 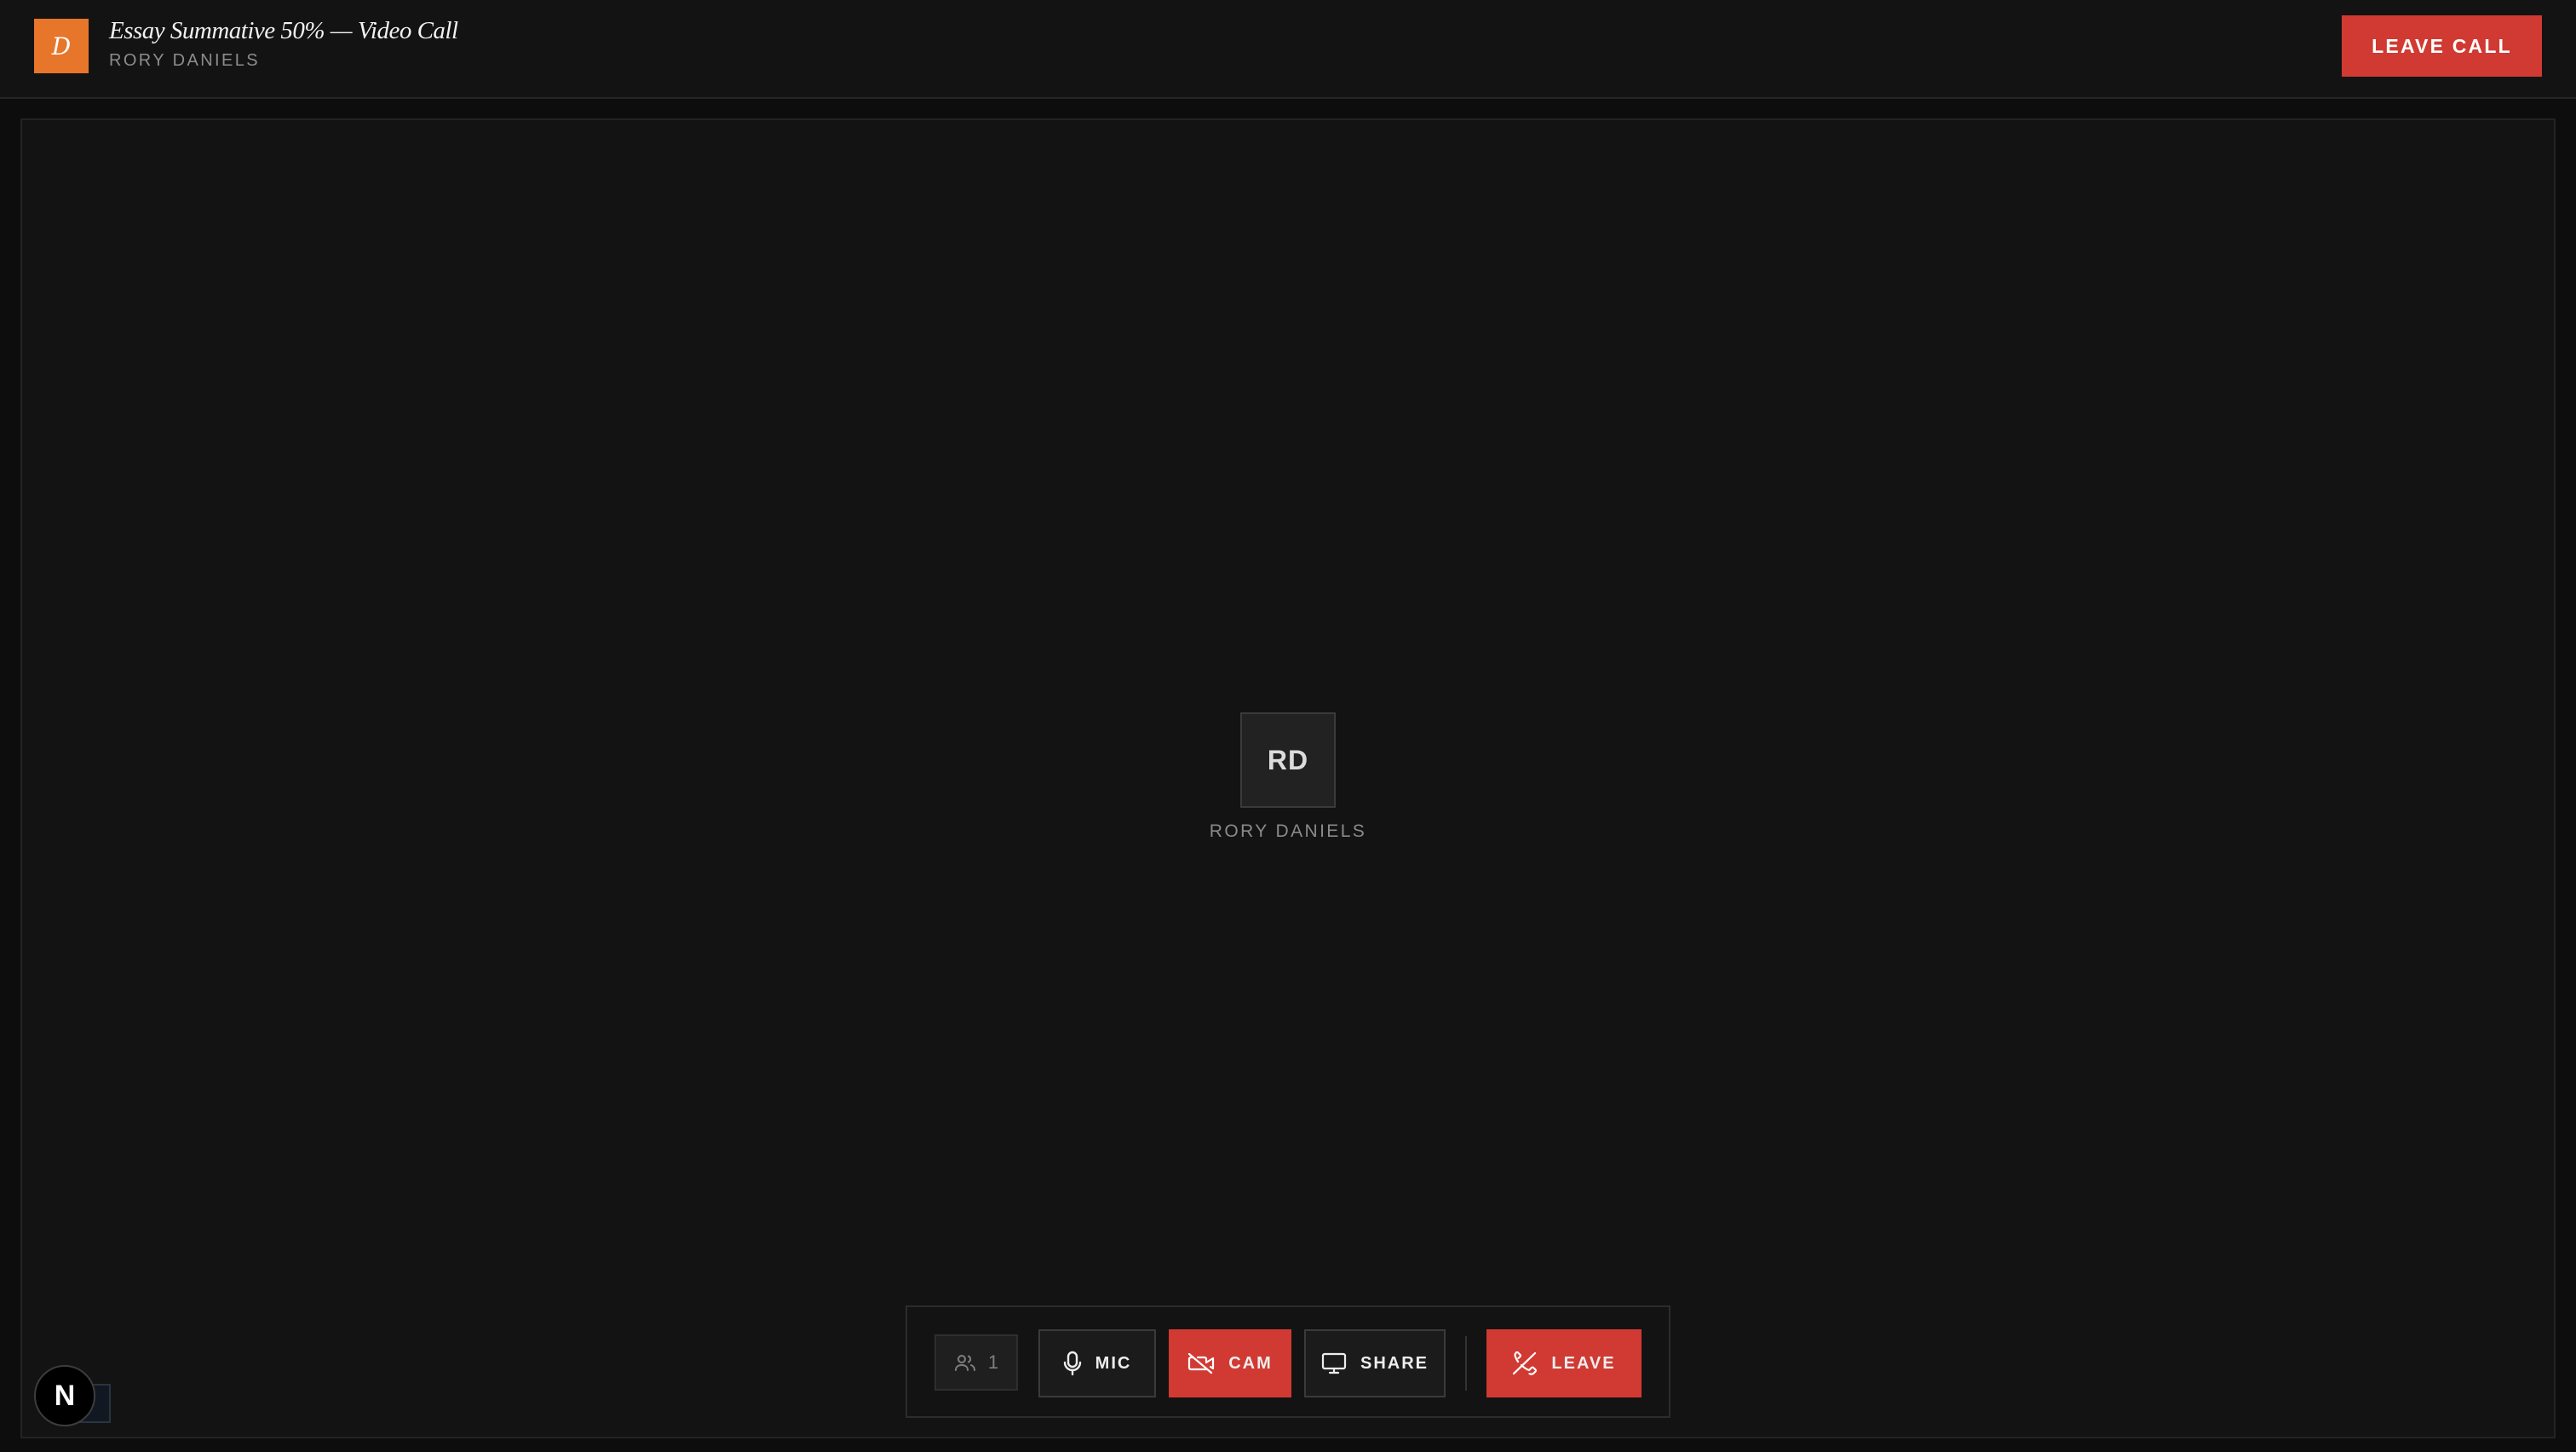 I want to click on share-label: SHARE, so click(x=1395, y=1363).